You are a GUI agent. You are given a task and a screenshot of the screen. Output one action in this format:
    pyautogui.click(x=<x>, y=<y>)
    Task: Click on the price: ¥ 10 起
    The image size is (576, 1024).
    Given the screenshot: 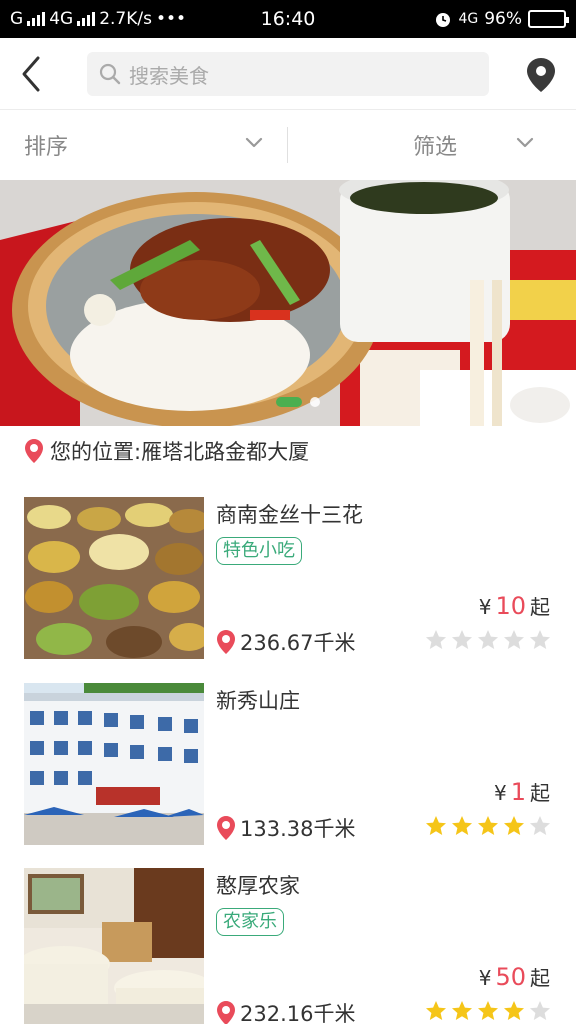 What is the action you would take?
    pyautogui.click(x=514, y=605)
    